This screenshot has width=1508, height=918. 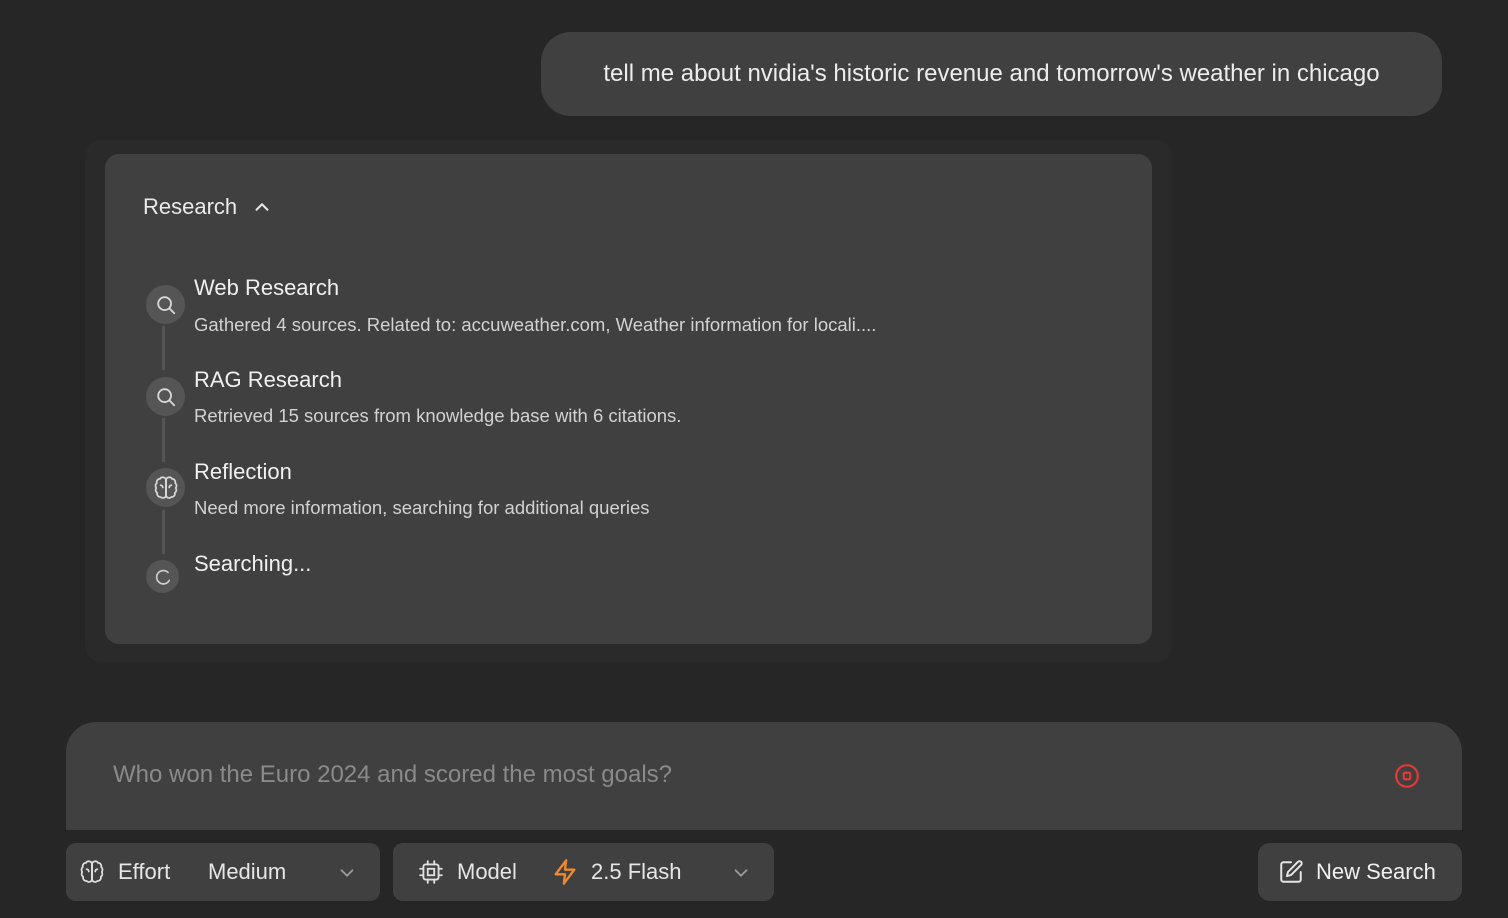 I want to click on query-input-container, so click(x=764, y=776).